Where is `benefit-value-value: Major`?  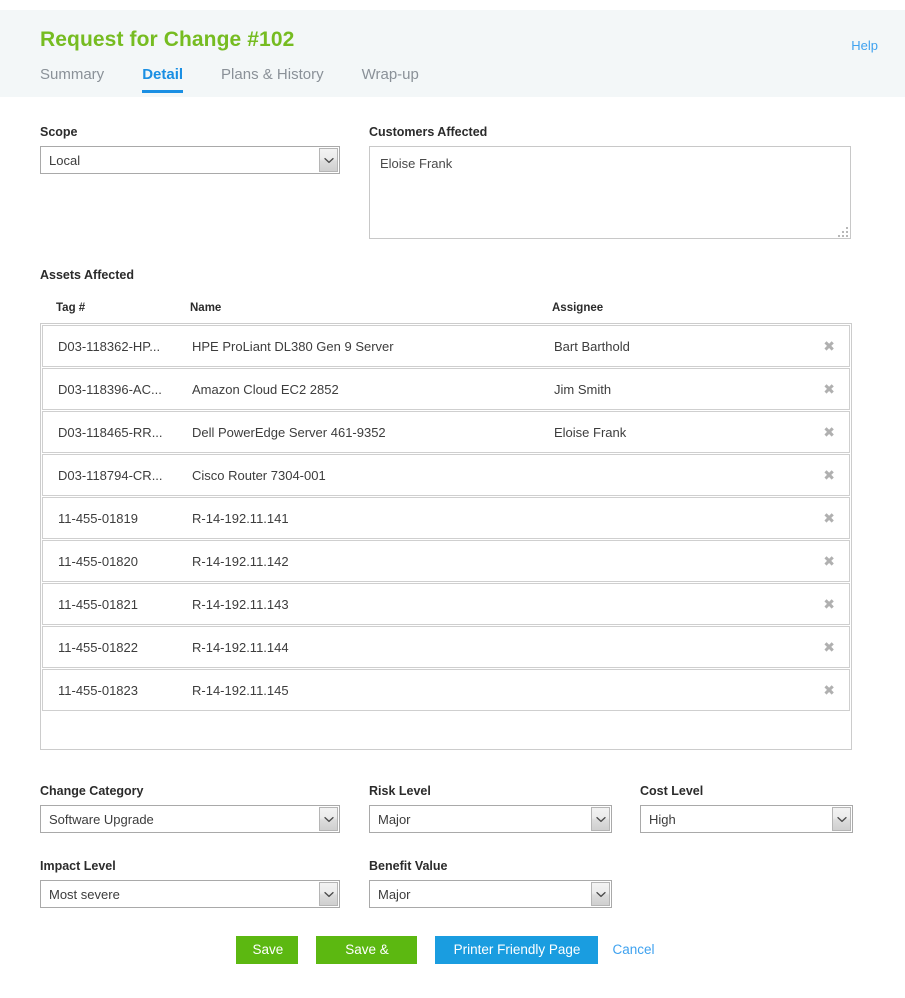
benefit-value-value: Major is located at coordinates (394, 894).